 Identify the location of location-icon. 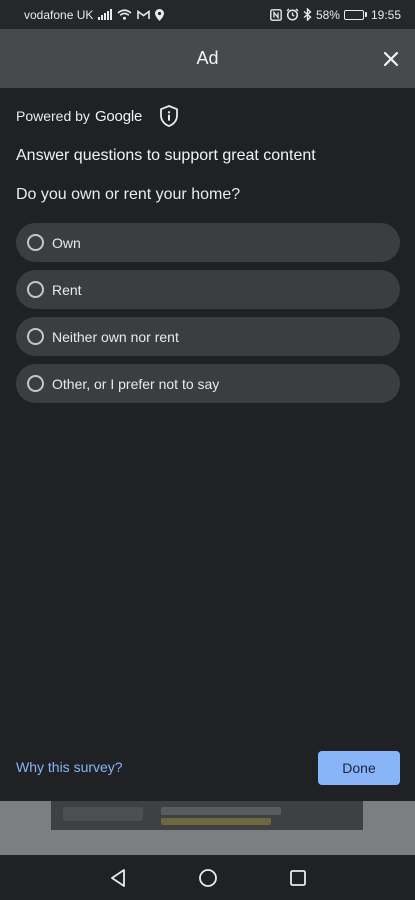
(160, 15).